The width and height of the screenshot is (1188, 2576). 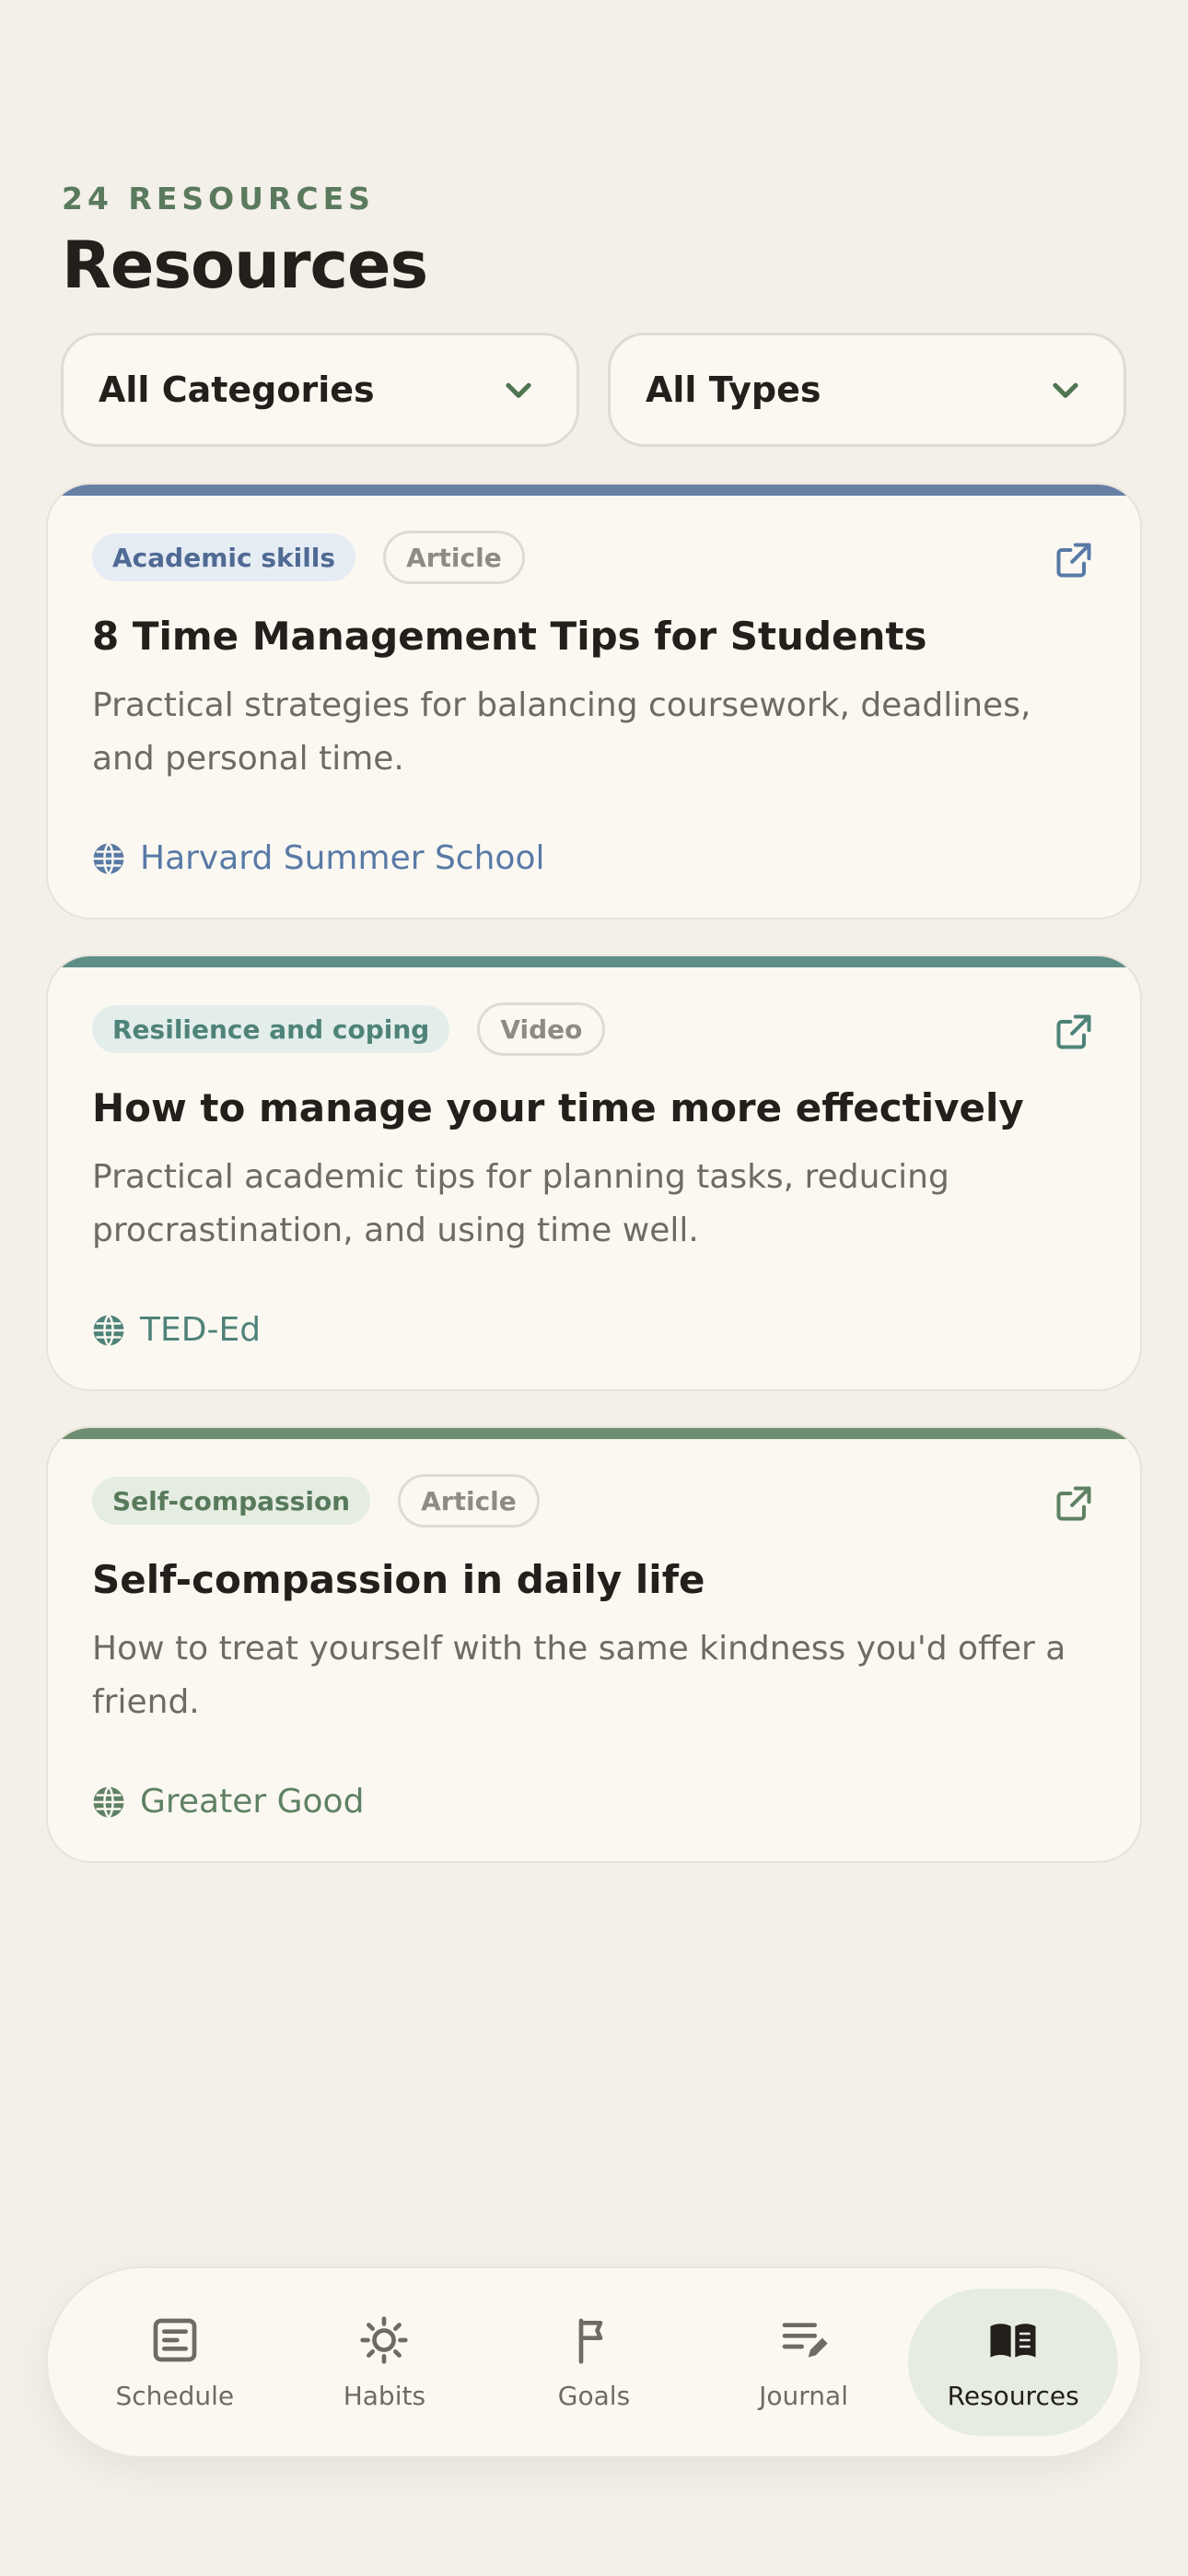 What do you see at coordinates (510, 636) in the screenshot?
I see `card-title: 8 Time Management Tips for Students` at bounding box center [510, 636].